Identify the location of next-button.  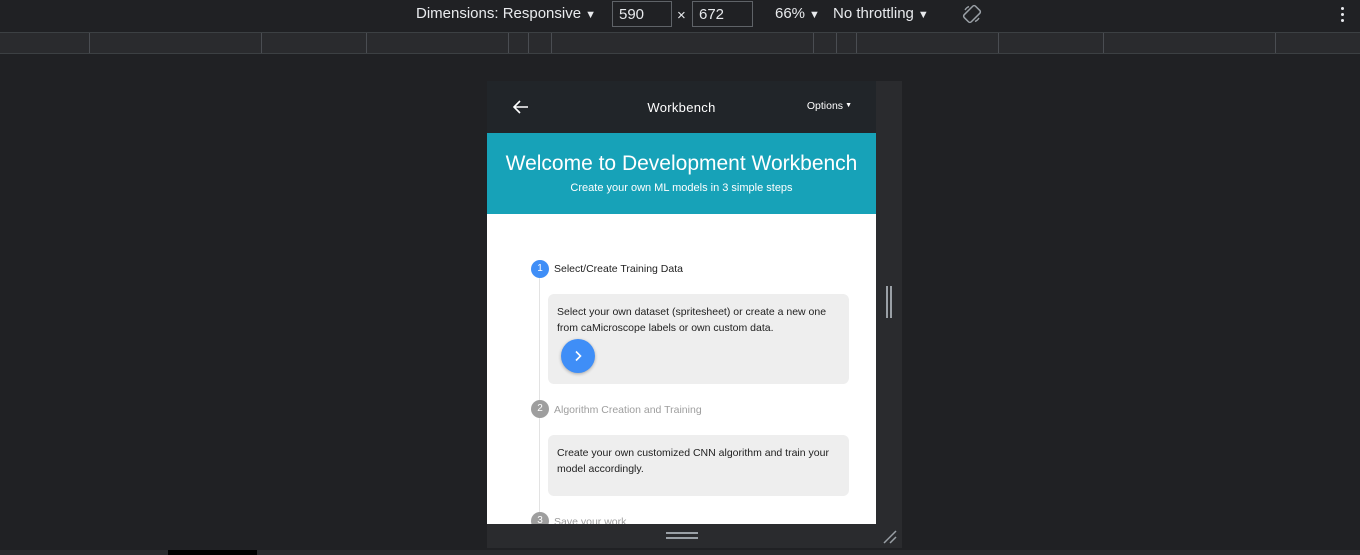
(578, 356).